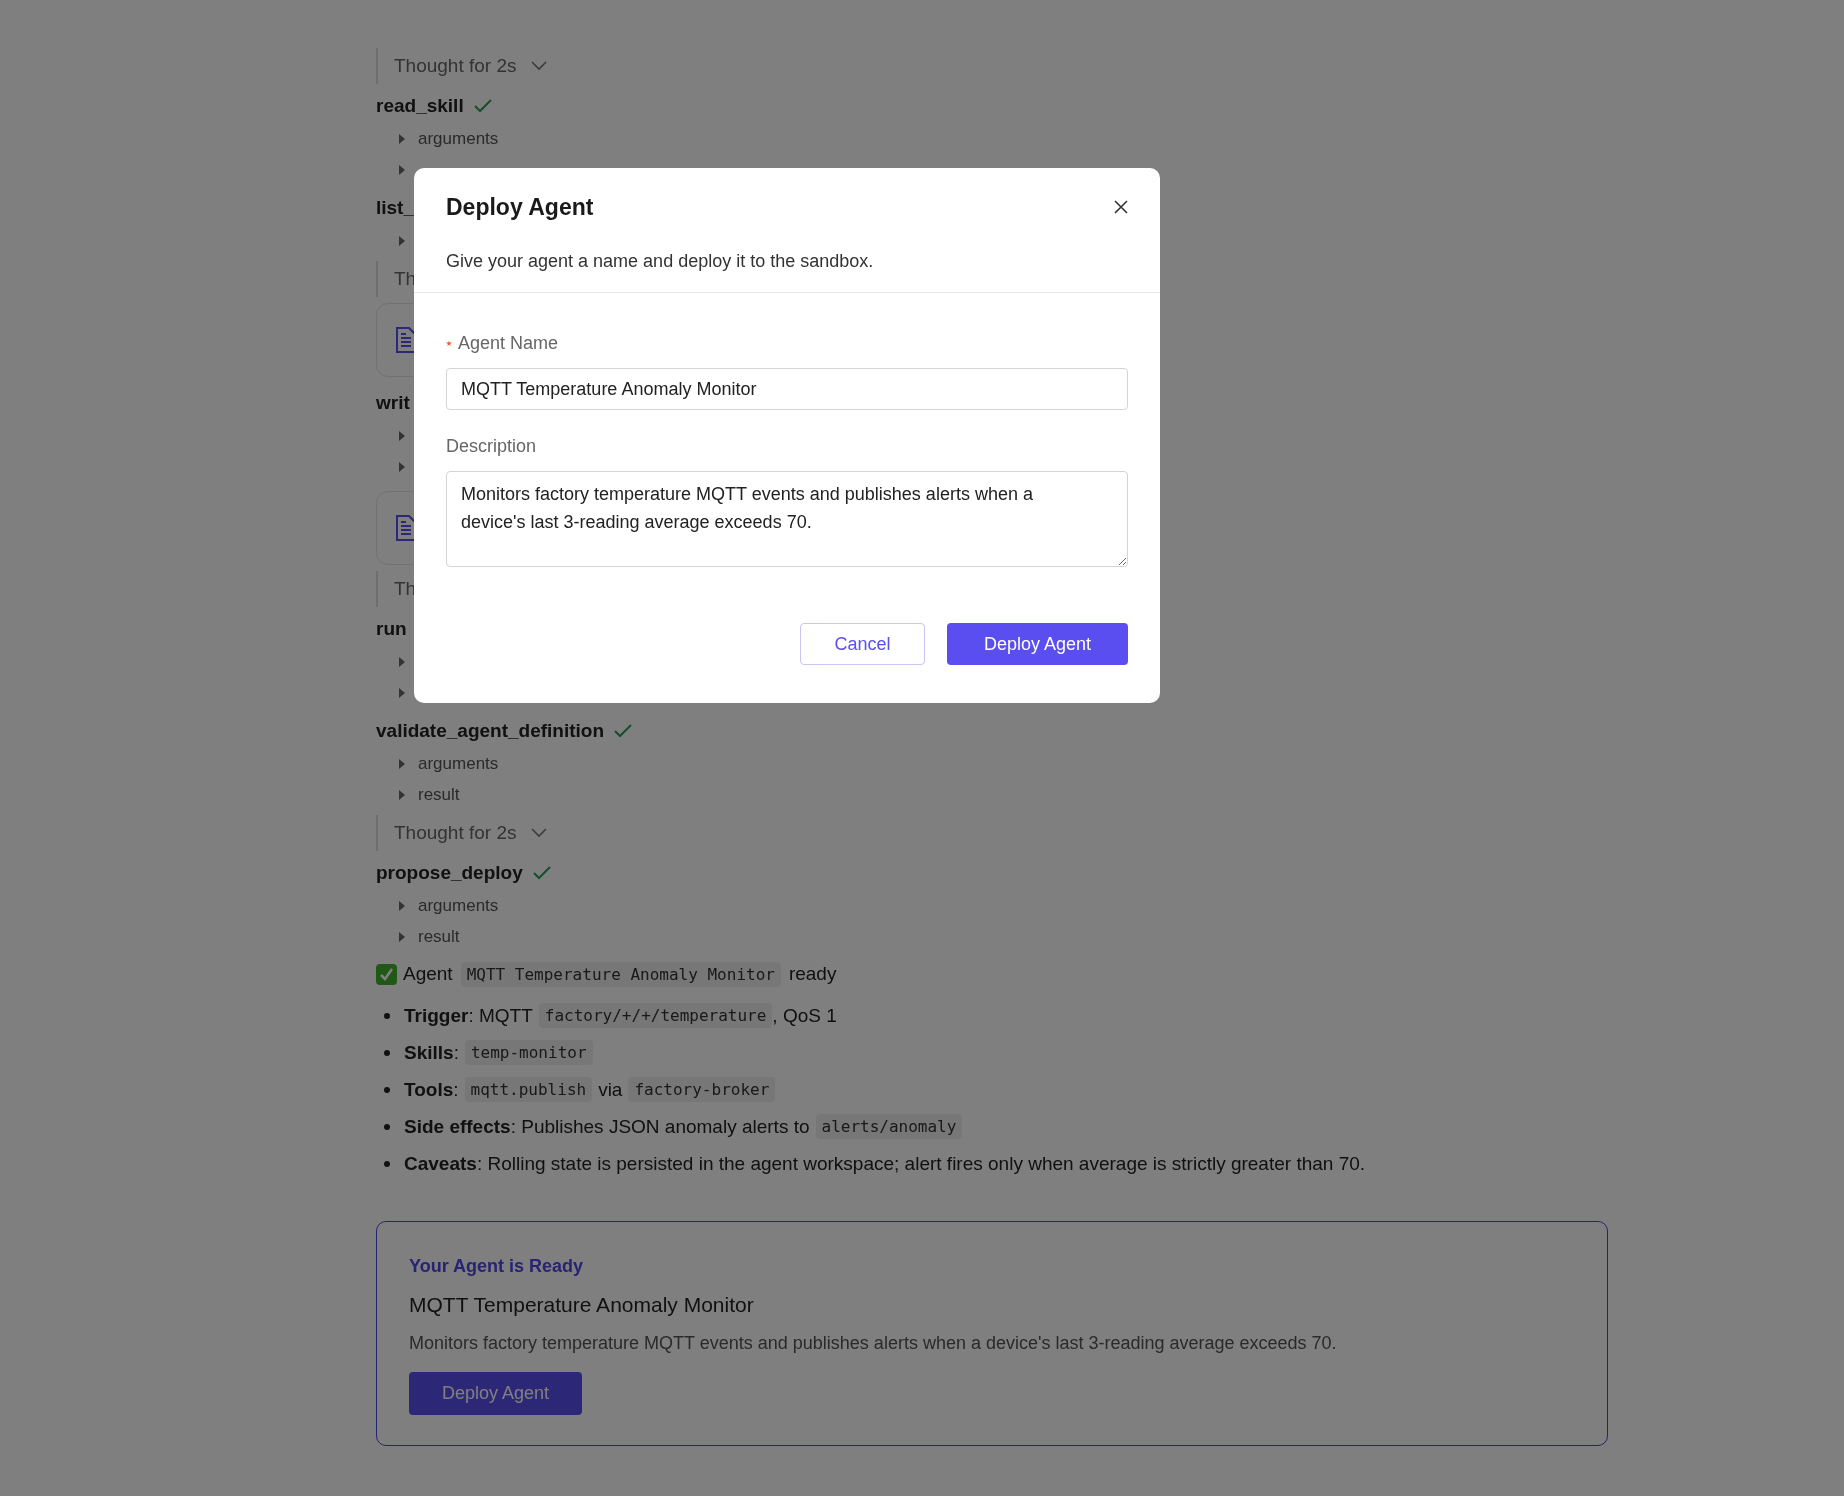  Describe the element at coordinates (582, 1305) in the screenshot. I see `card-title: MQTT Temperature Anomaly Monitor` at that location.